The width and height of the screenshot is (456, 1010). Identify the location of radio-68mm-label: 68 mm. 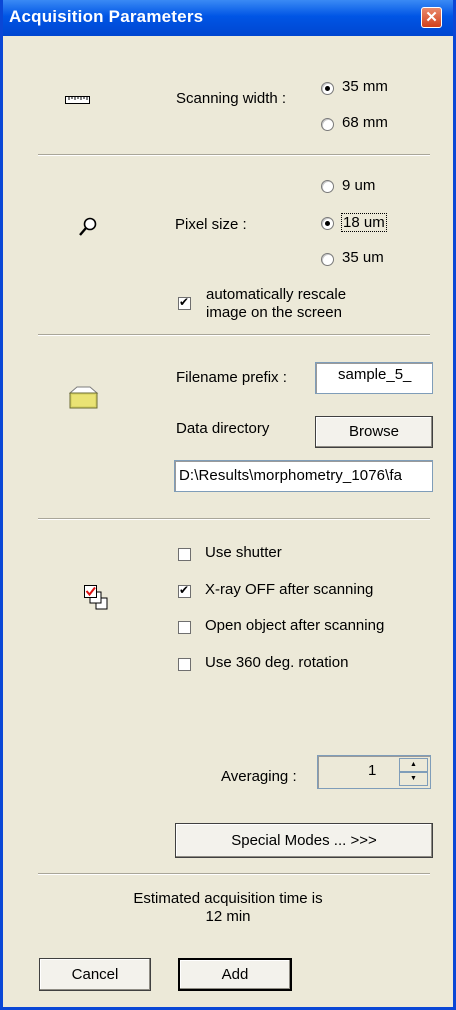
(365, 122).